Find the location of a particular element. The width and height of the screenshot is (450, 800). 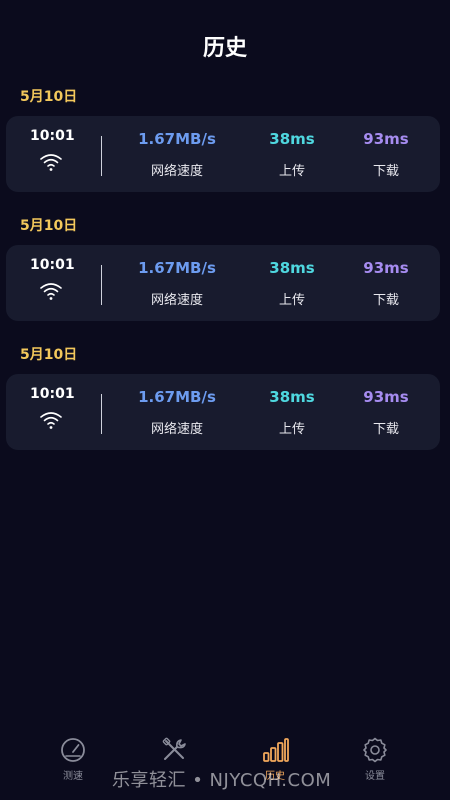

tab-speed-test: 测速 is located at coordinates (73, 759).